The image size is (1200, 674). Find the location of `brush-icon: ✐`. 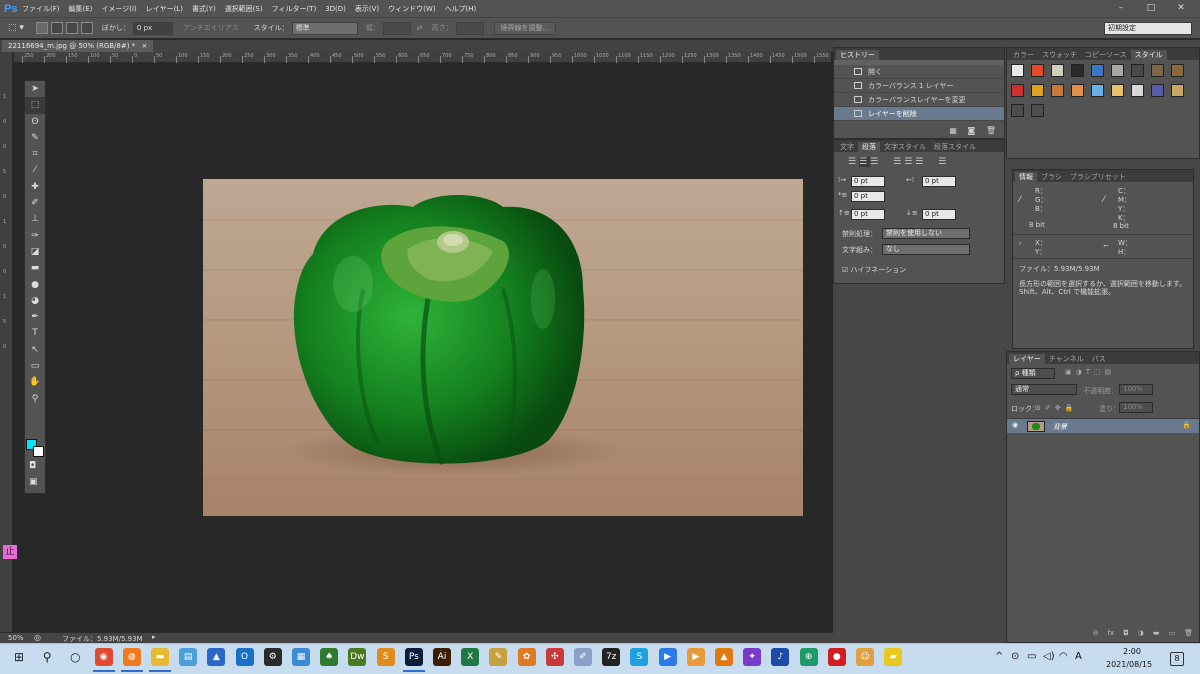

brush-icon: ✐ is located at coordinates (583, 657).